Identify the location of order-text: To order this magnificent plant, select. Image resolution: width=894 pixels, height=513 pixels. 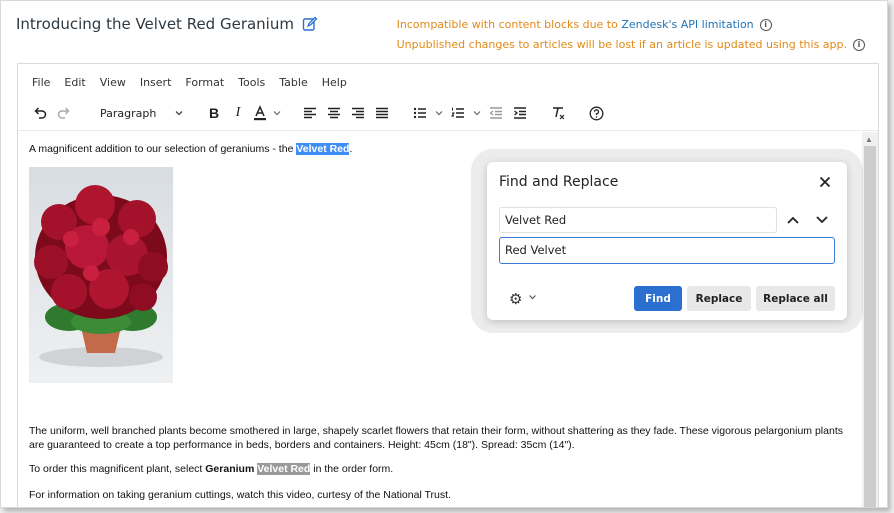
(117, 469).